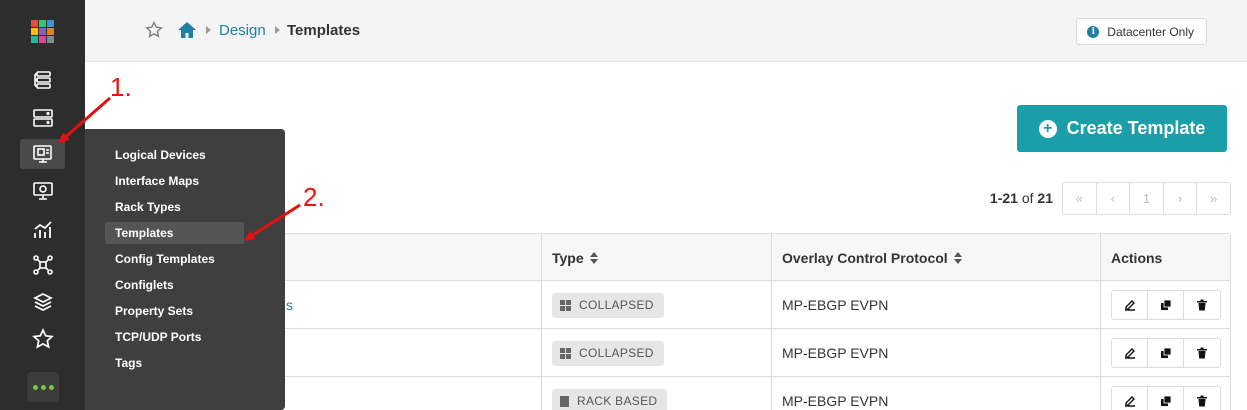 This screenshot has width=1247, height=410. I want to click on pagination-total: 21, so click(1045, 198).